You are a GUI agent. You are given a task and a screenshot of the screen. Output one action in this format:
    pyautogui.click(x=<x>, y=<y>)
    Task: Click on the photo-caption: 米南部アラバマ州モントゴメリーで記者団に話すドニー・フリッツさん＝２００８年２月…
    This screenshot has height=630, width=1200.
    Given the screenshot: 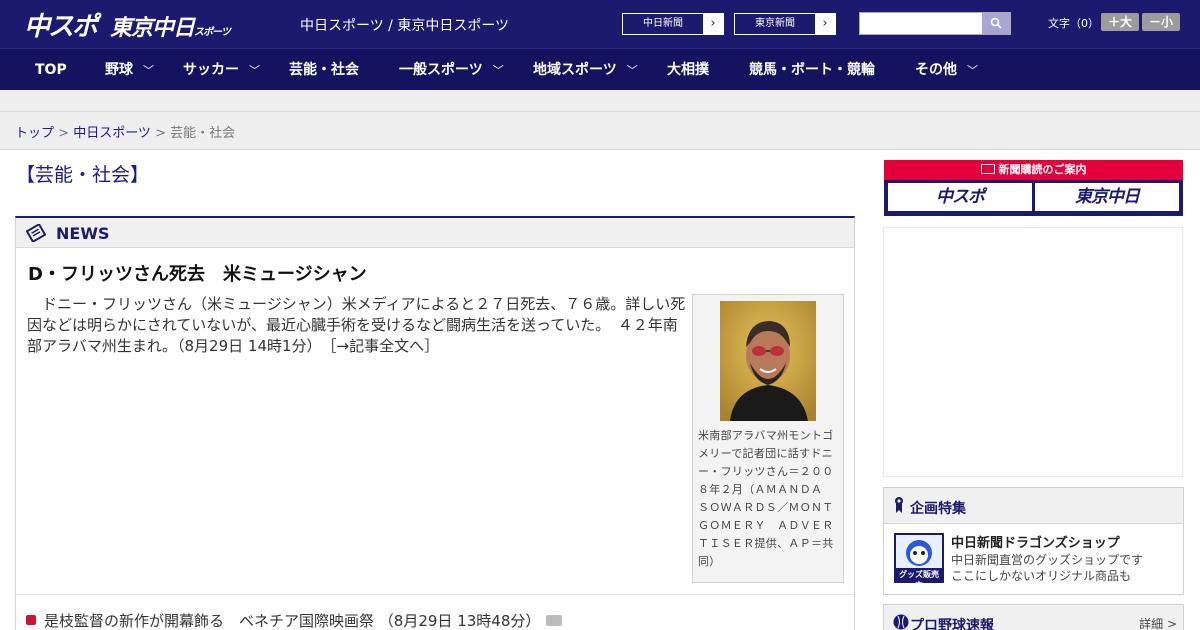 What is the action you would take?
    pyautogui.click(x=766, y=498)
    